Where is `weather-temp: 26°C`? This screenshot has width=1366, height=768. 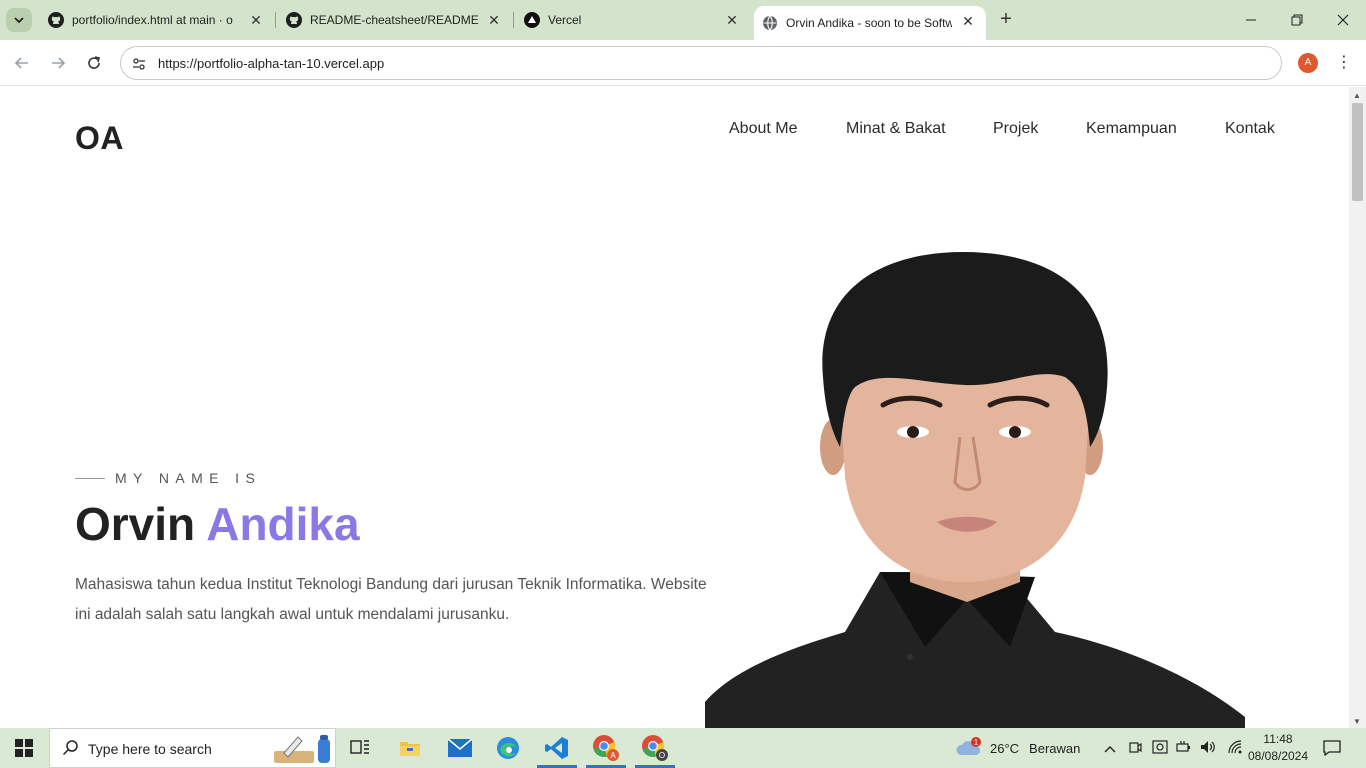 weather-temp: 26°C is located at coordinates (1005, 748).